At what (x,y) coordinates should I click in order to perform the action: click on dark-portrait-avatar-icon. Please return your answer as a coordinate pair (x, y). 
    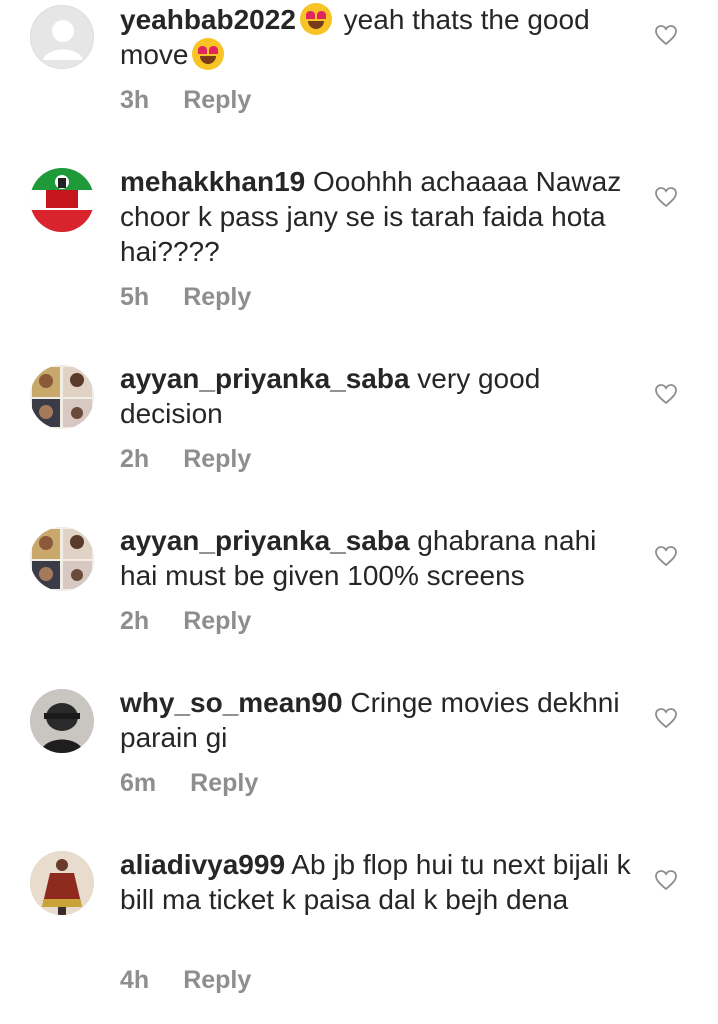
    Looking at the image, I should click on (62, 721).